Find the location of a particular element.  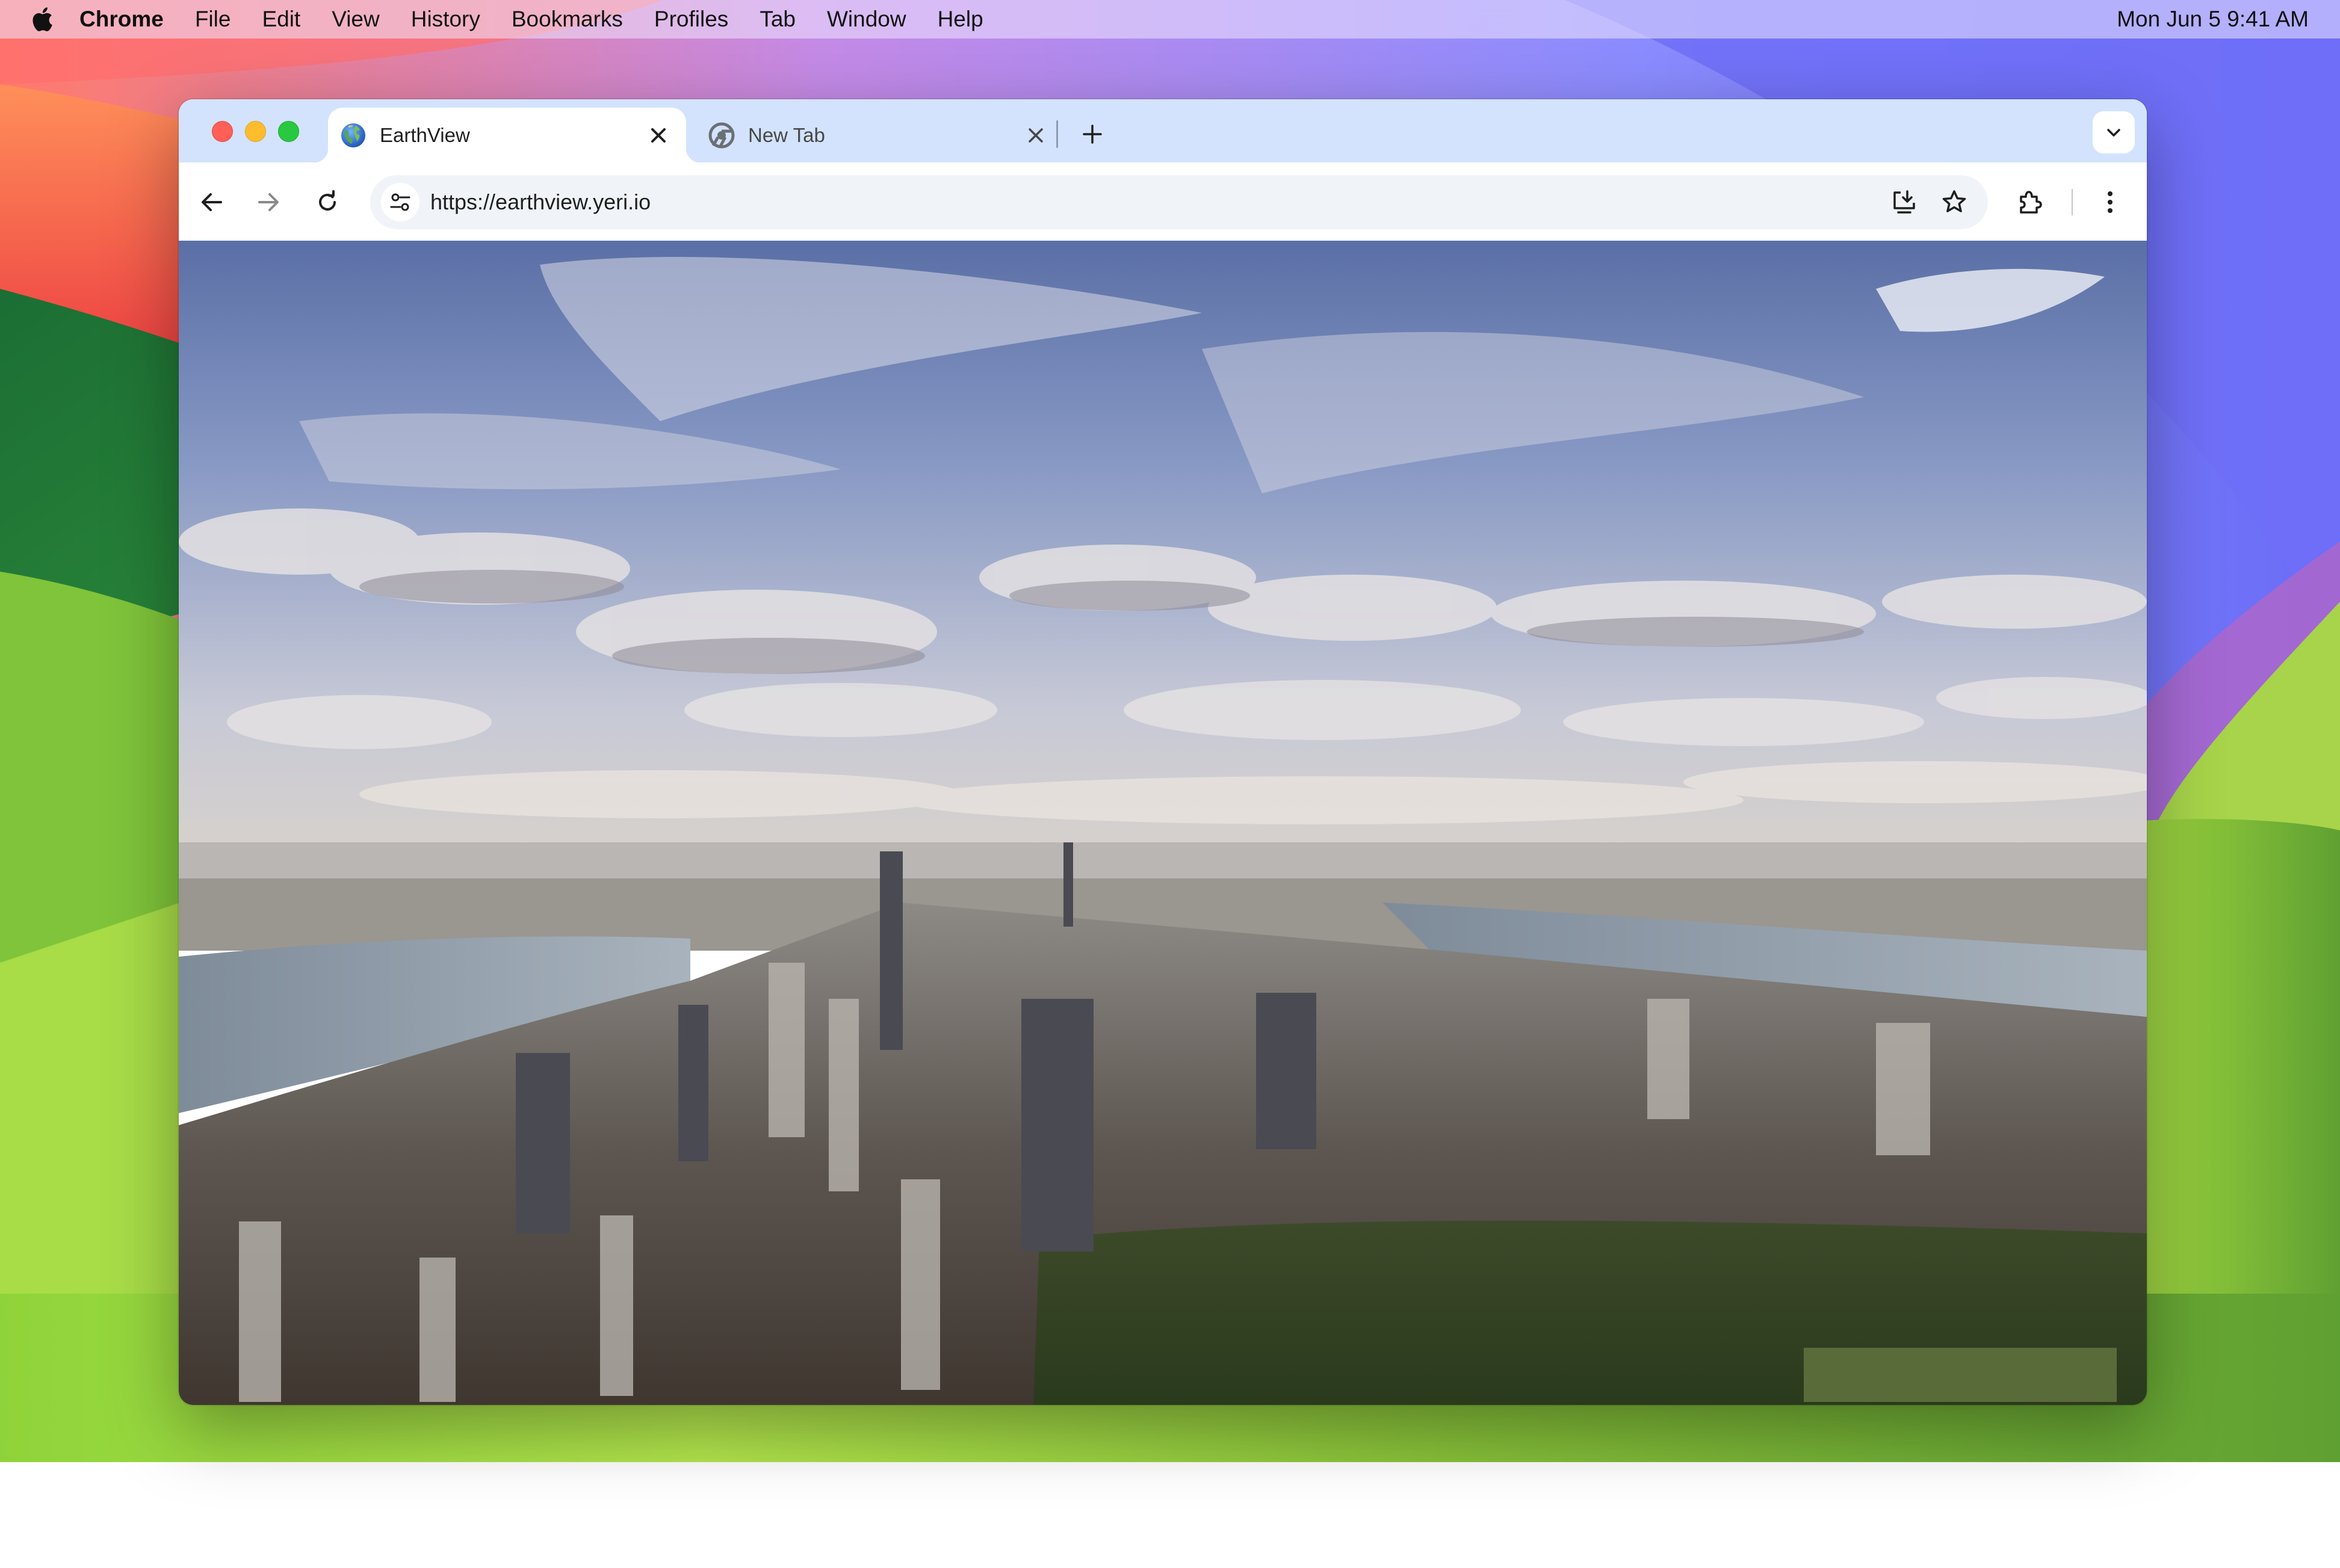

back-arrow-icon is located at coordinates (212, 202).